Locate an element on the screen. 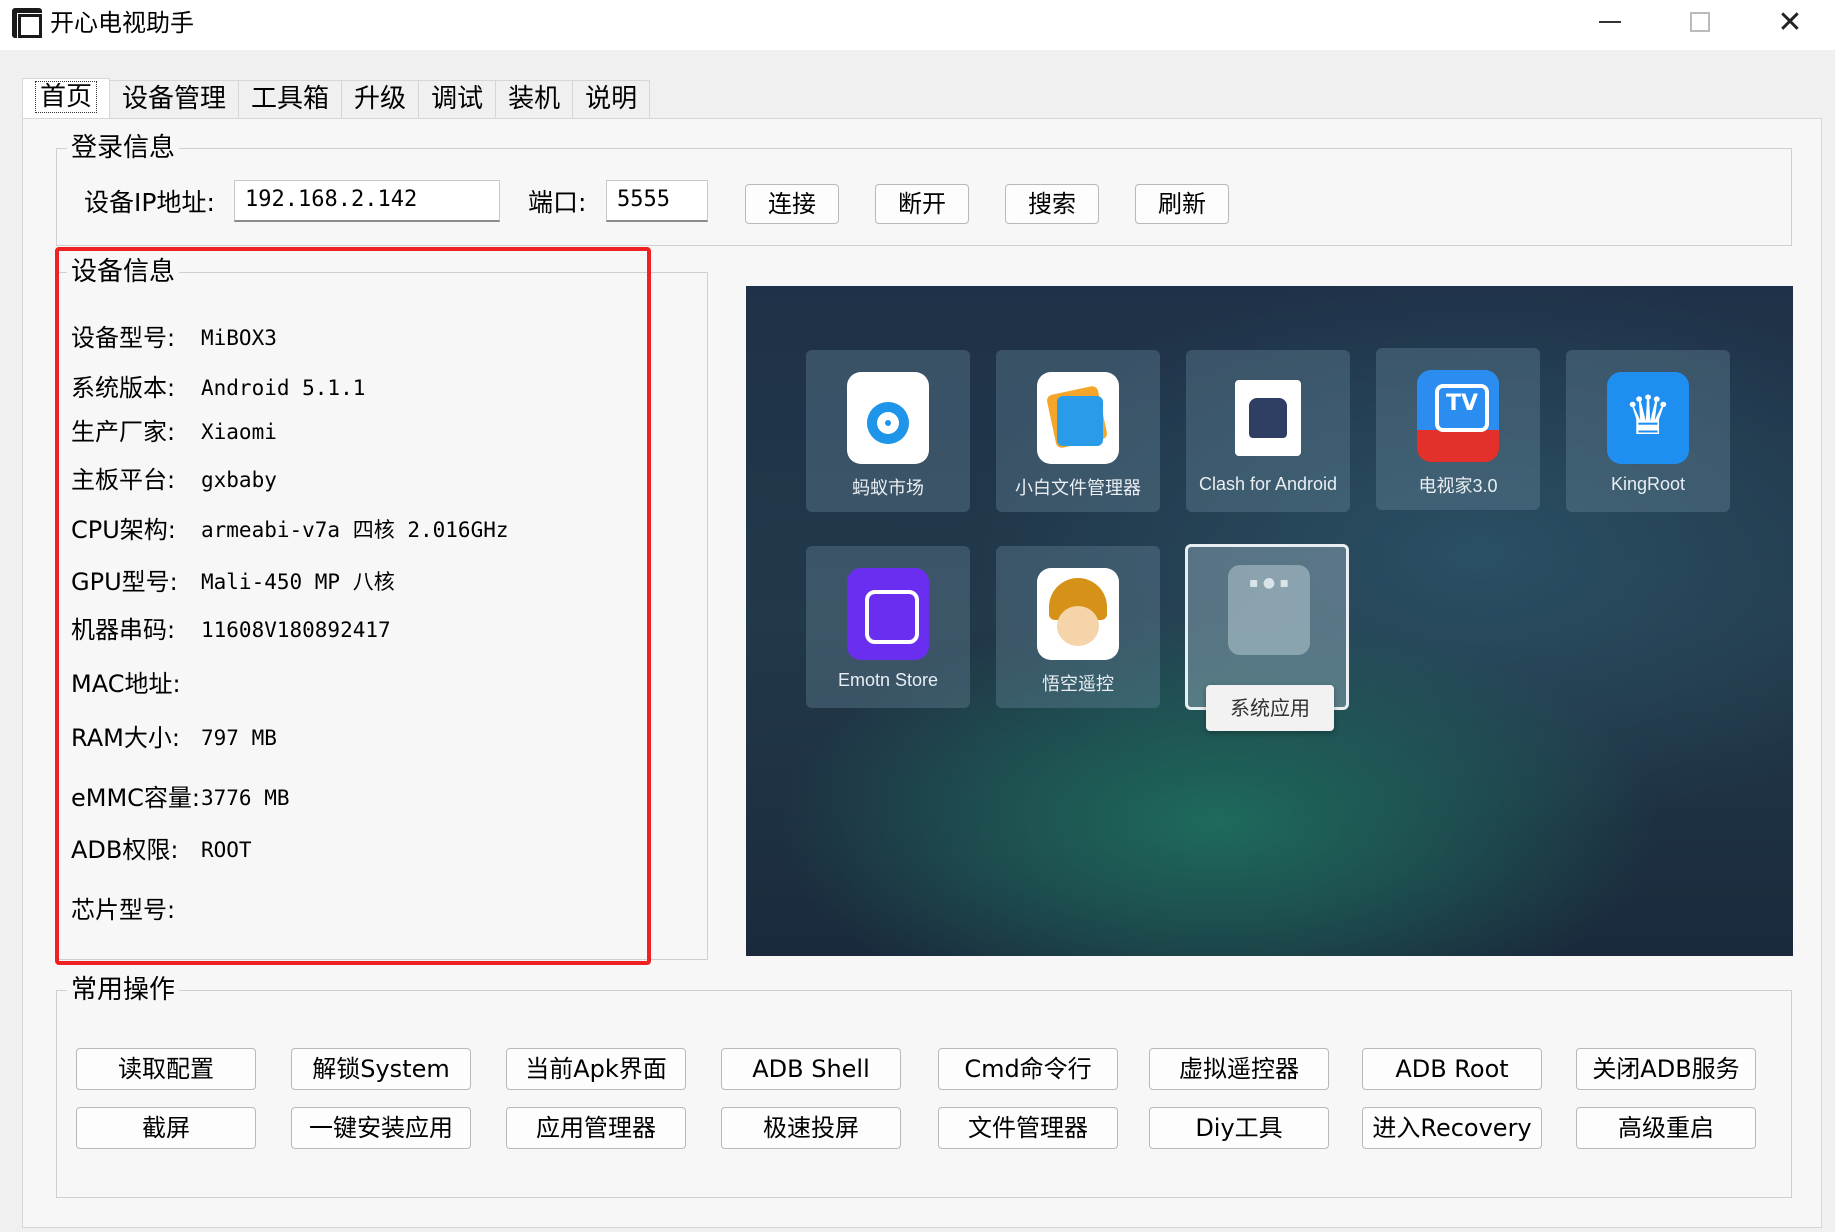  minimize-button is located at coordinates (1610, 22).